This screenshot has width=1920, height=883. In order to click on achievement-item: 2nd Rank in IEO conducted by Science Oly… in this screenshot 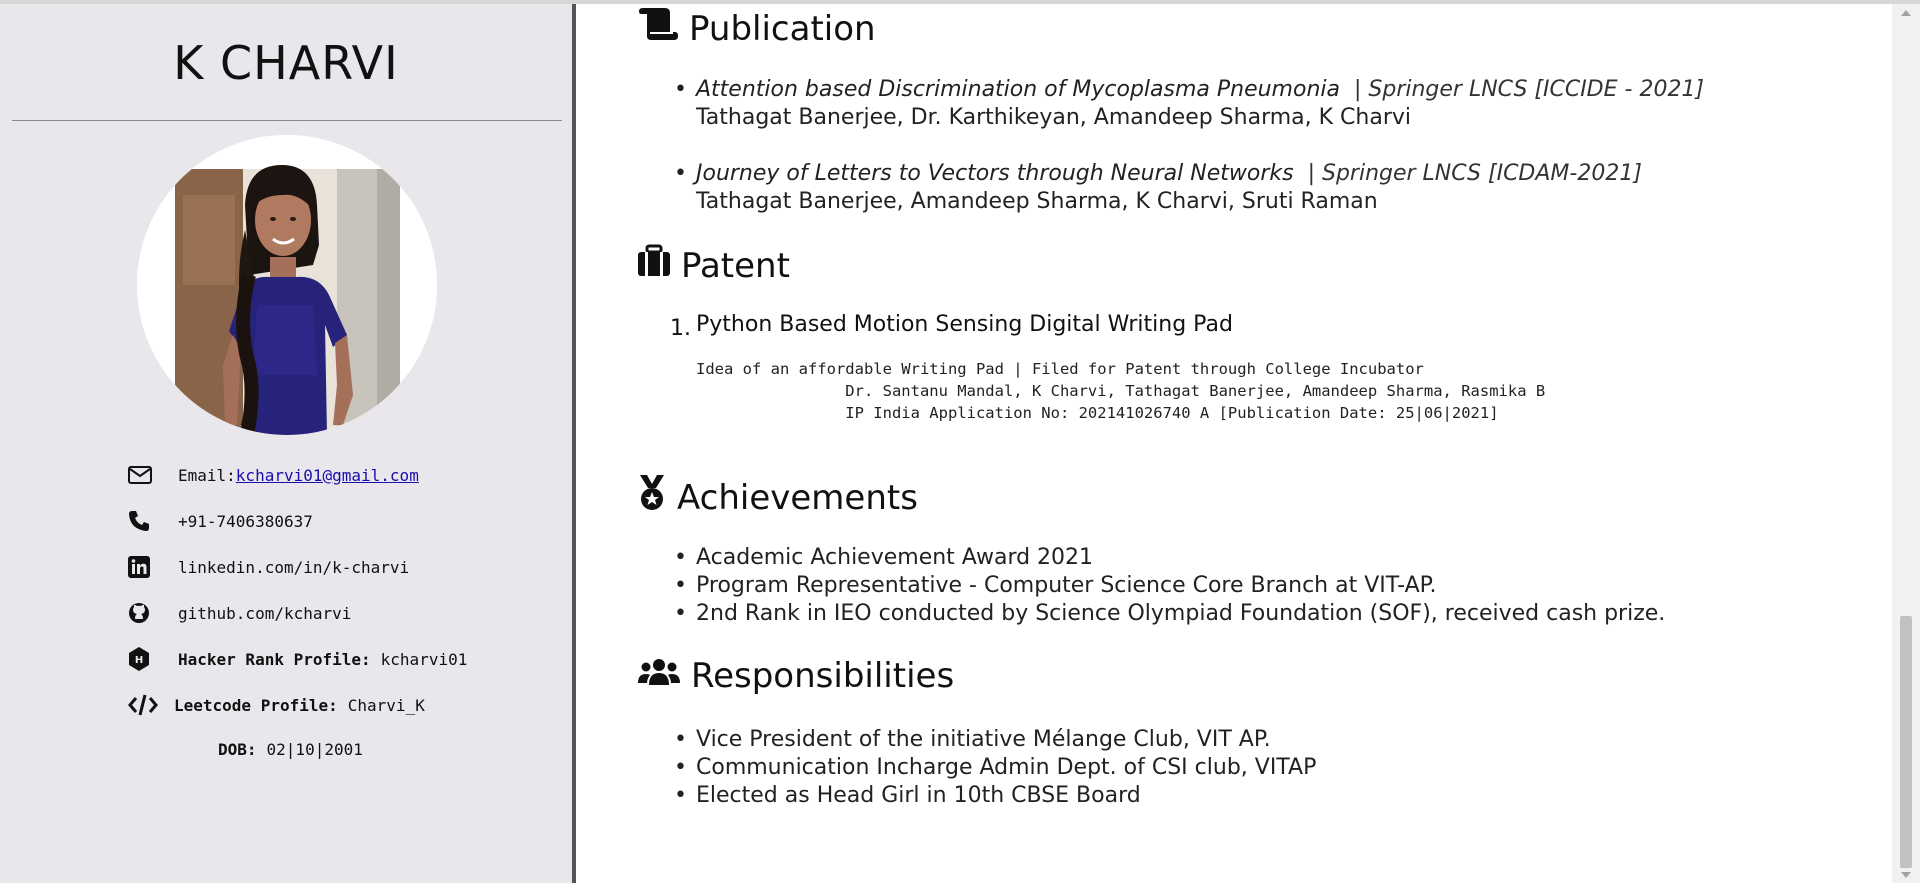, I will do `click(1169, 614)`.